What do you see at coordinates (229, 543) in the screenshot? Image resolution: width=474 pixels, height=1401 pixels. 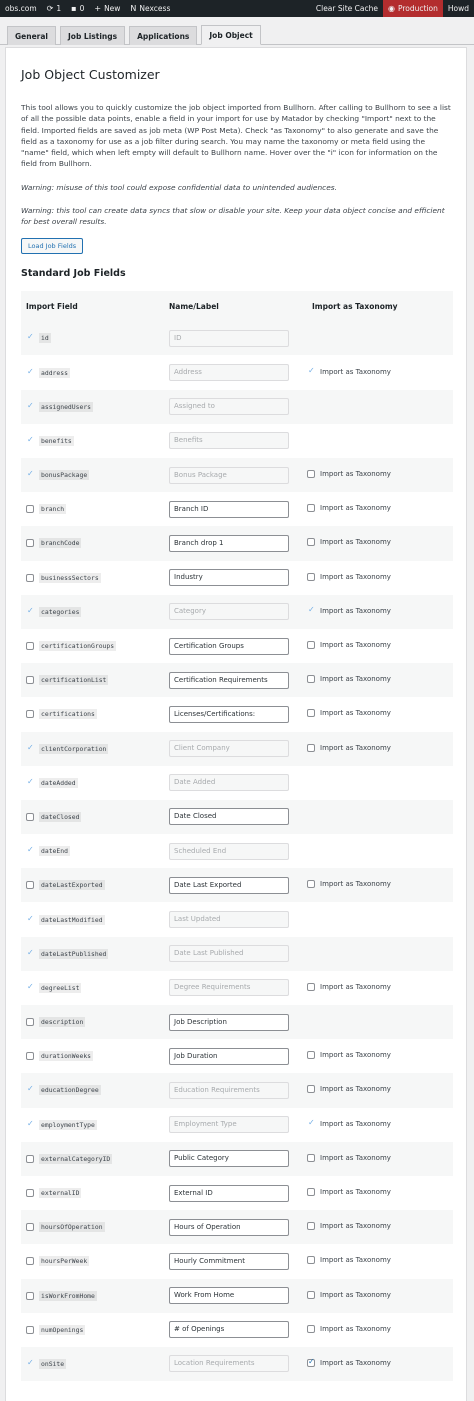 I see `name-label-input: Branch drop 1` at bounding box center [229, 543].